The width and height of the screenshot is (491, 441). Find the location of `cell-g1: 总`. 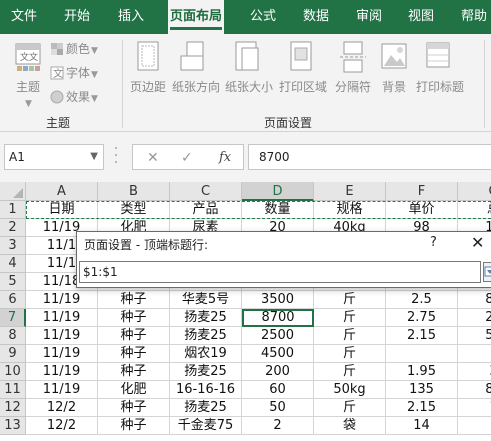

cell-g1: 总 is located at coordinates (474, 210).